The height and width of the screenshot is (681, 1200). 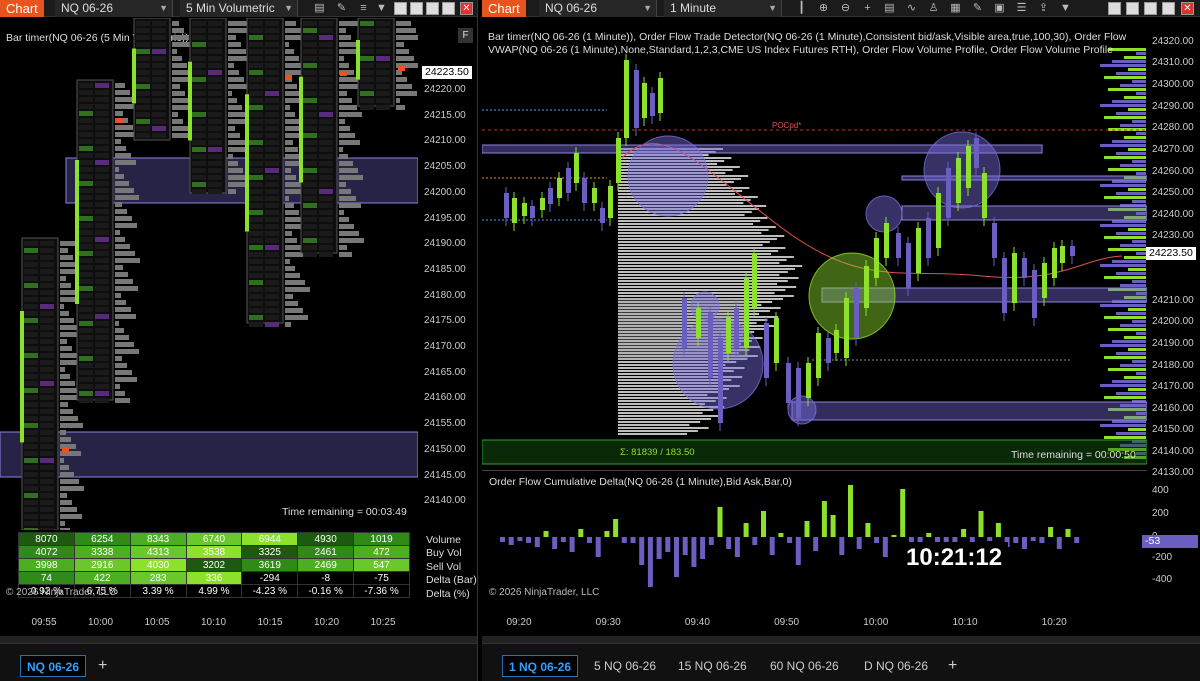 What do you see at coordinates (867, 8) in the screenshot?
I see `crosshair-icon: +` at bounding box center [867, 8].